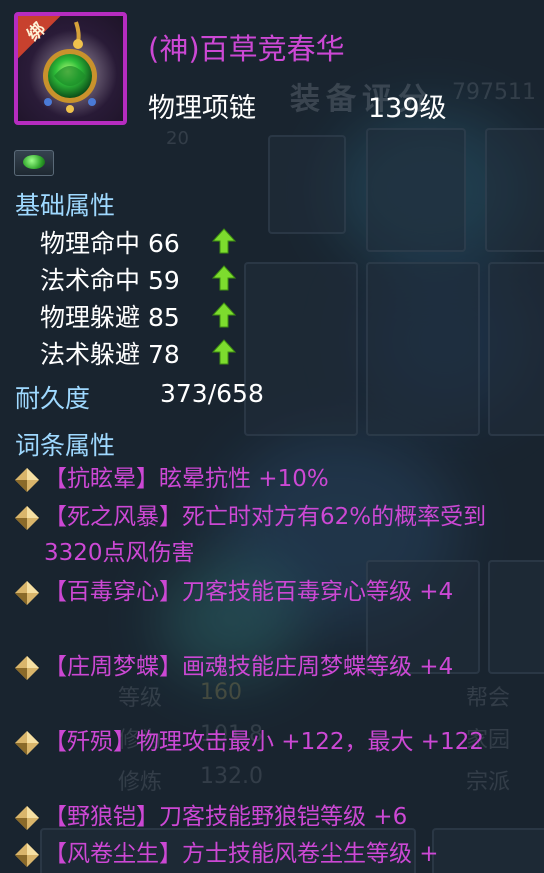 Image resolution: width=544 pixels, height=873 pixels. I want to click on affix-text: 【抗眩晕】眩晕抗性 +10%, so click(186, 479).